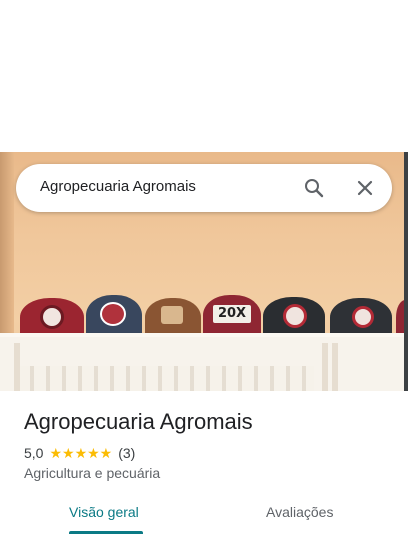 The height and width of the screenshot is (544, 408). What do you see at coordinates (314, 188) in the screenshot?
I see `search-icon` at bounding box center [314, 188].